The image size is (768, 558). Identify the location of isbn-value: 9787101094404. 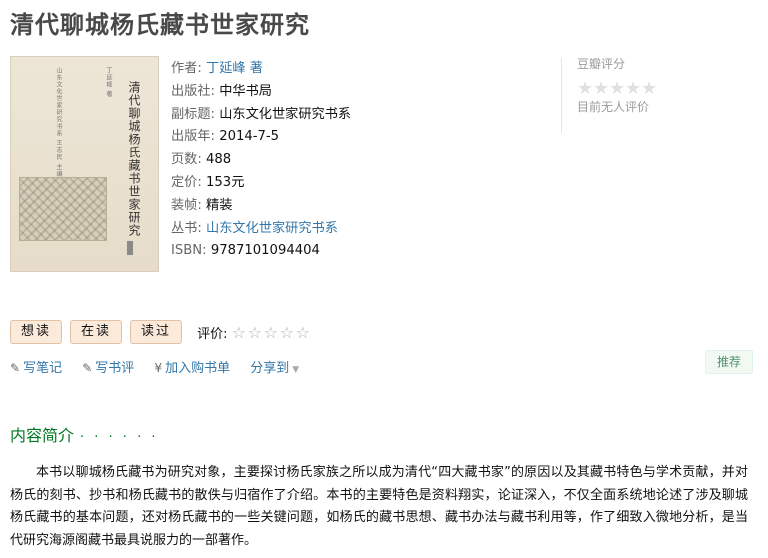
(265, 251).